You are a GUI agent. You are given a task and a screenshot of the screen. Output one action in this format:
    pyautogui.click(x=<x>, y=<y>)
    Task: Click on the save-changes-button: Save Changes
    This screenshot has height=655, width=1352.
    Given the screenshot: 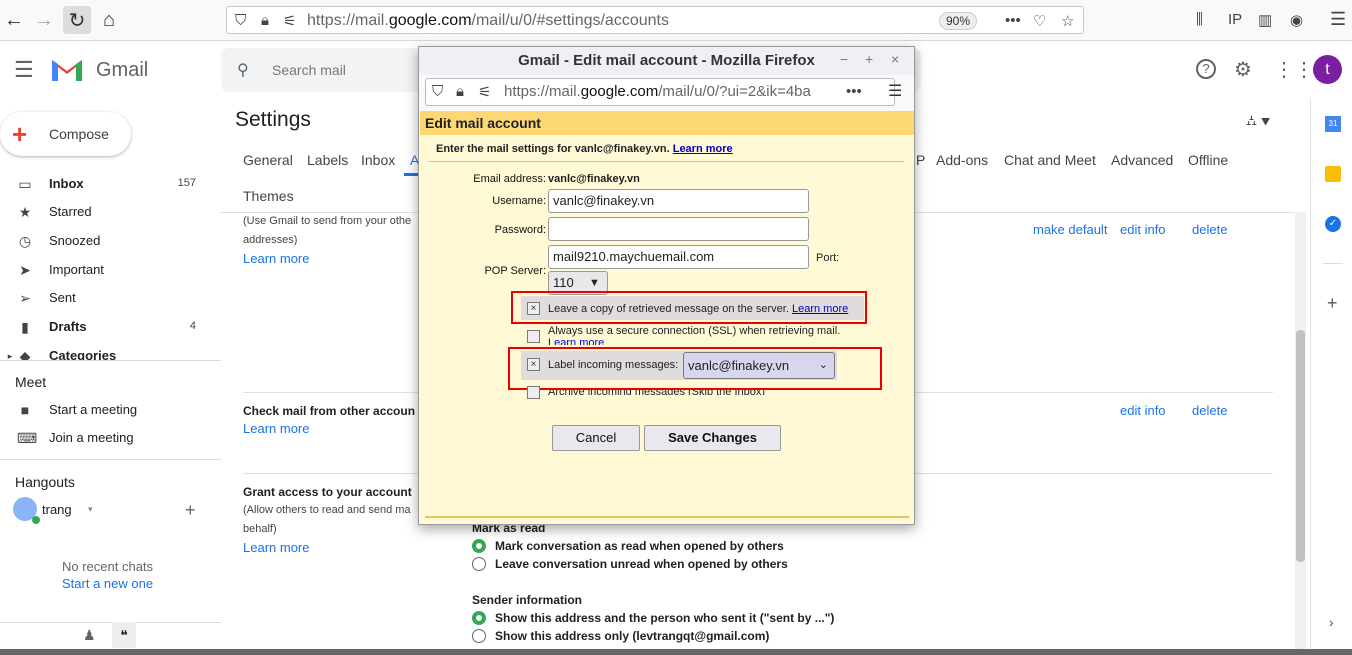 What is the action you would take?
    pyautogui.click(x=712, y=438)
    